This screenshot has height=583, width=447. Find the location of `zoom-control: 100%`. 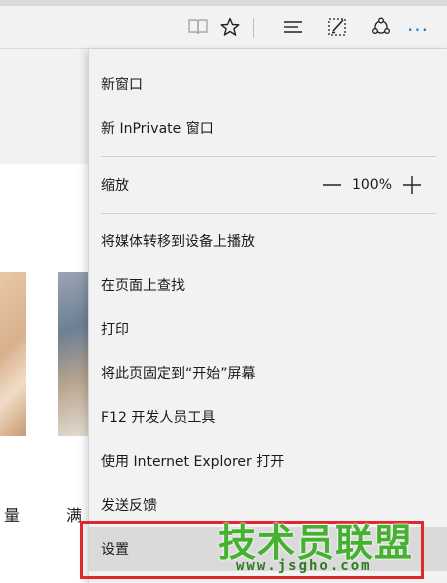

zoom-control: 100% is located at coordinates (372, 185).